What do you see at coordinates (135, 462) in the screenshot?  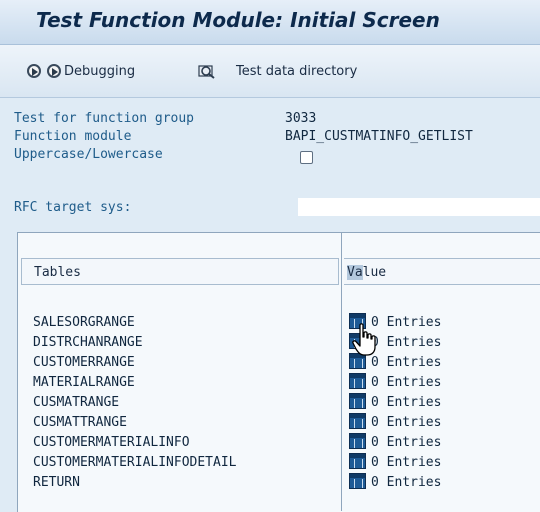 I see `table-row-name: CUSTOMERMATERIALINFODETAIL` at bounding box center [135, 462].